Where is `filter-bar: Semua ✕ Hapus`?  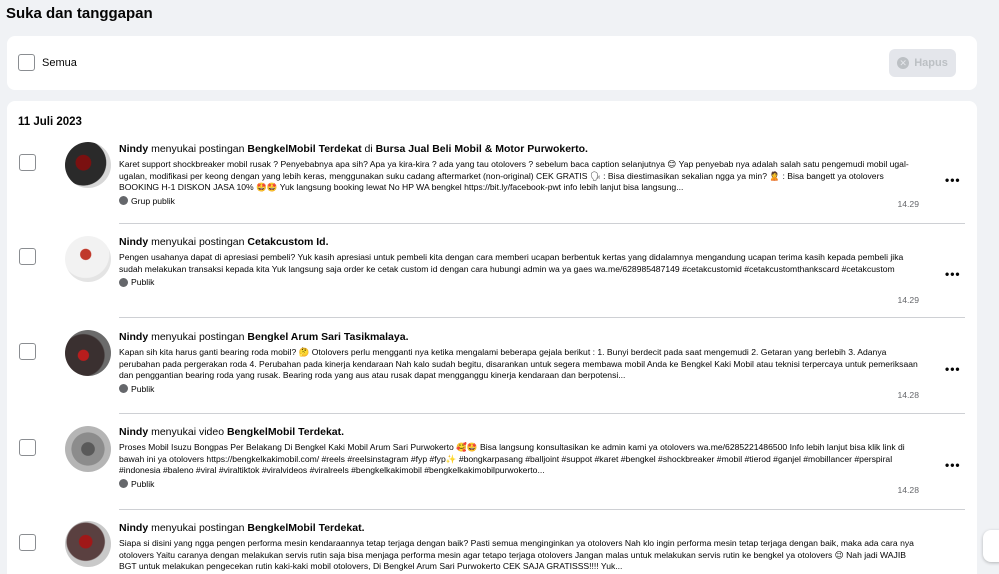 filter-bar: Semua ✕ Hapus is located at coordinates (492, 63).